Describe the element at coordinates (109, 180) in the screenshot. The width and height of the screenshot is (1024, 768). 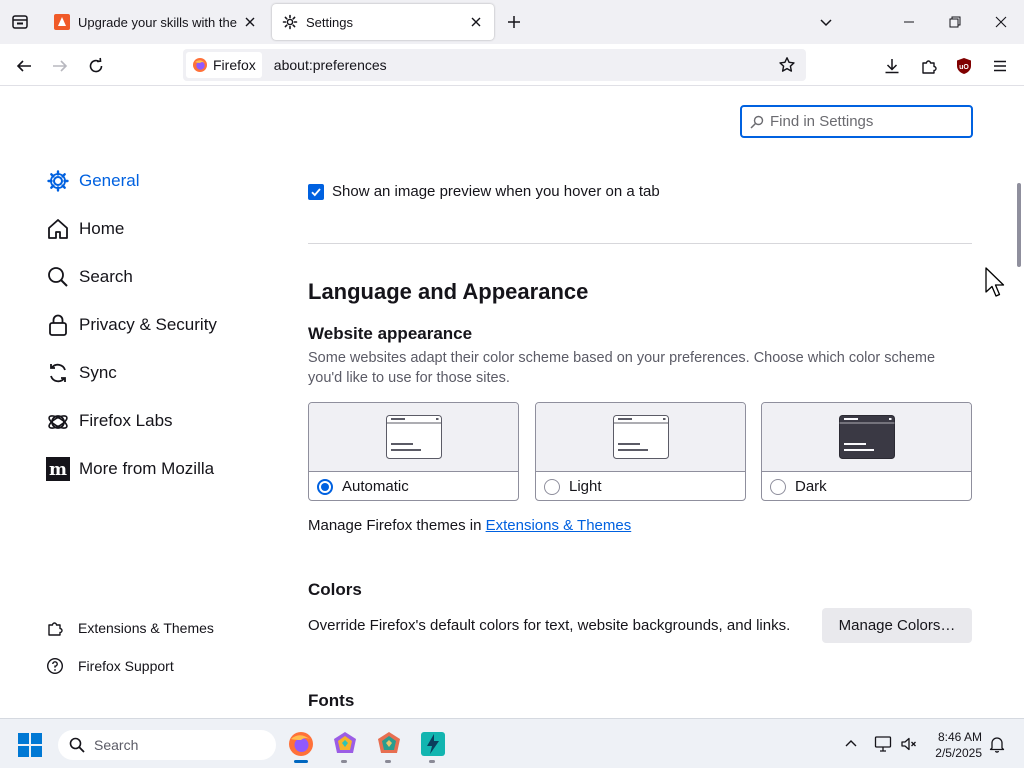
I see `category-label: General` at that location.